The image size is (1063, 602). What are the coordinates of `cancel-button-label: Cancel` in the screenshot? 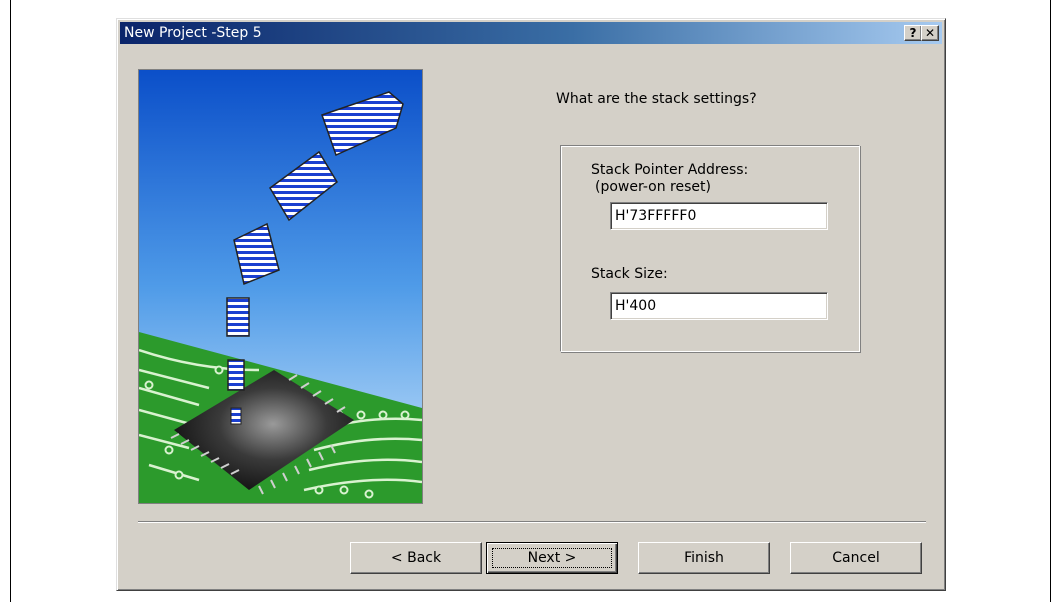 It's located at (856, 558).